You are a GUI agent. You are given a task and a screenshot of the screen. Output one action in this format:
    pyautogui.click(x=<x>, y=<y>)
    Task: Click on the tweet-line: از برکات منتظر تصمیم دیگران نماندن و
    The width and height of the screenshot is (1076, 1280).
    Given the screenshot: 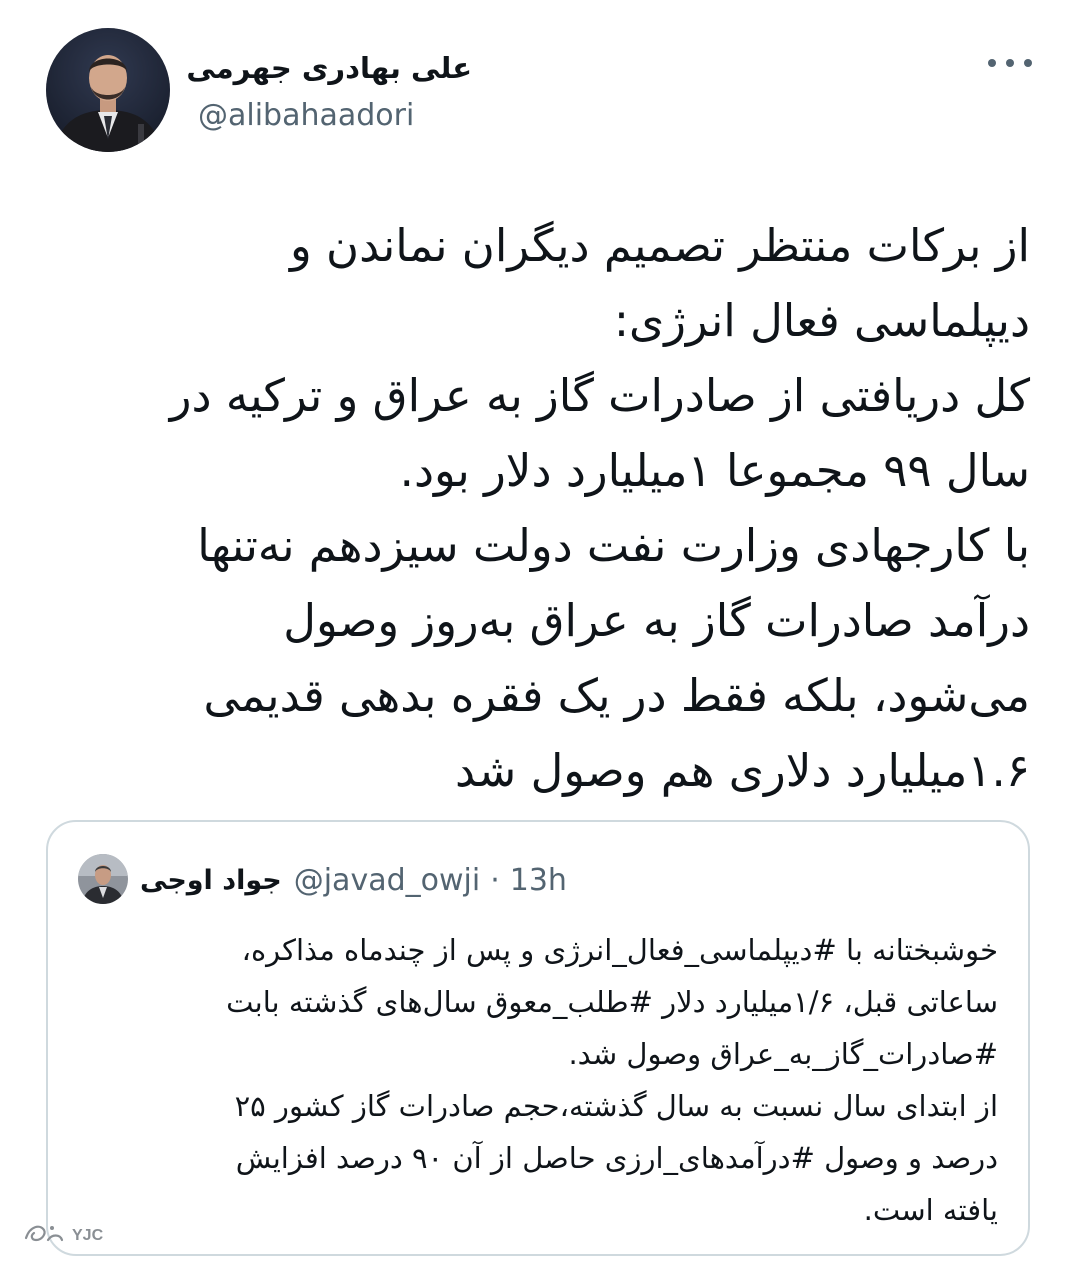 What is the action you would take?
    pyautogui.click(x=660, y=245)
    